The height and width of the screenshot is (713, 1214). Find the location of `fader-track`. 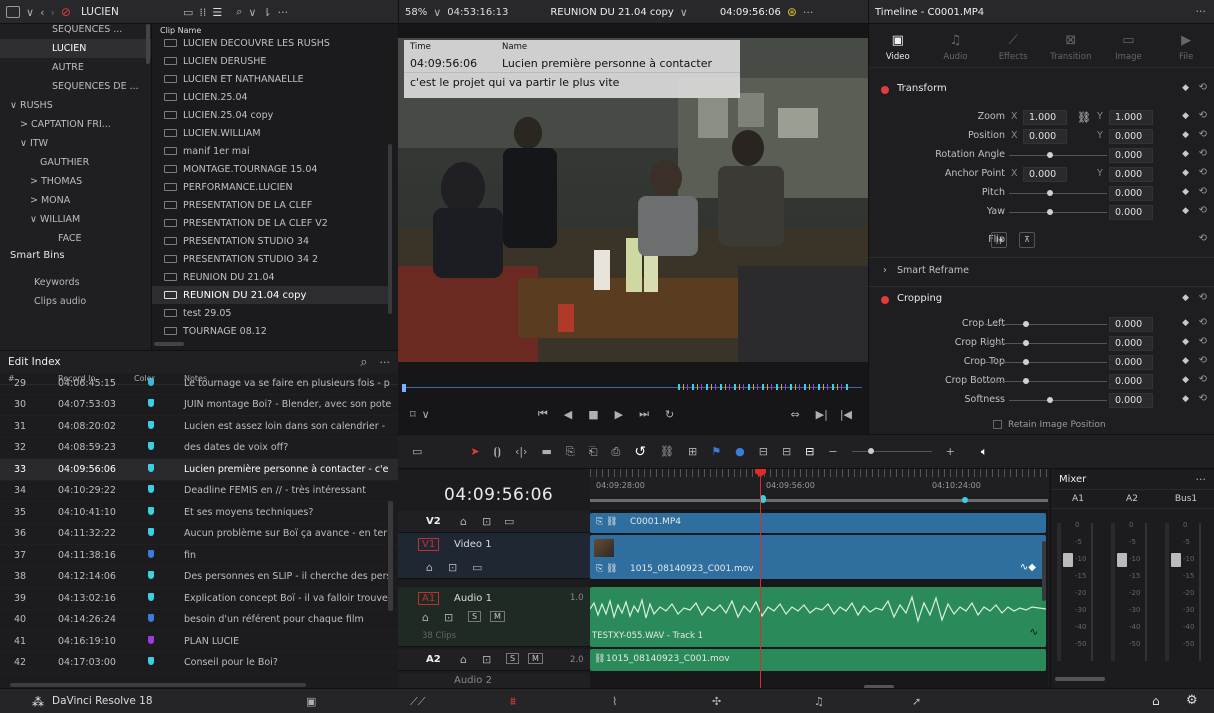

fader-track is located at coordinates (1146, 592).